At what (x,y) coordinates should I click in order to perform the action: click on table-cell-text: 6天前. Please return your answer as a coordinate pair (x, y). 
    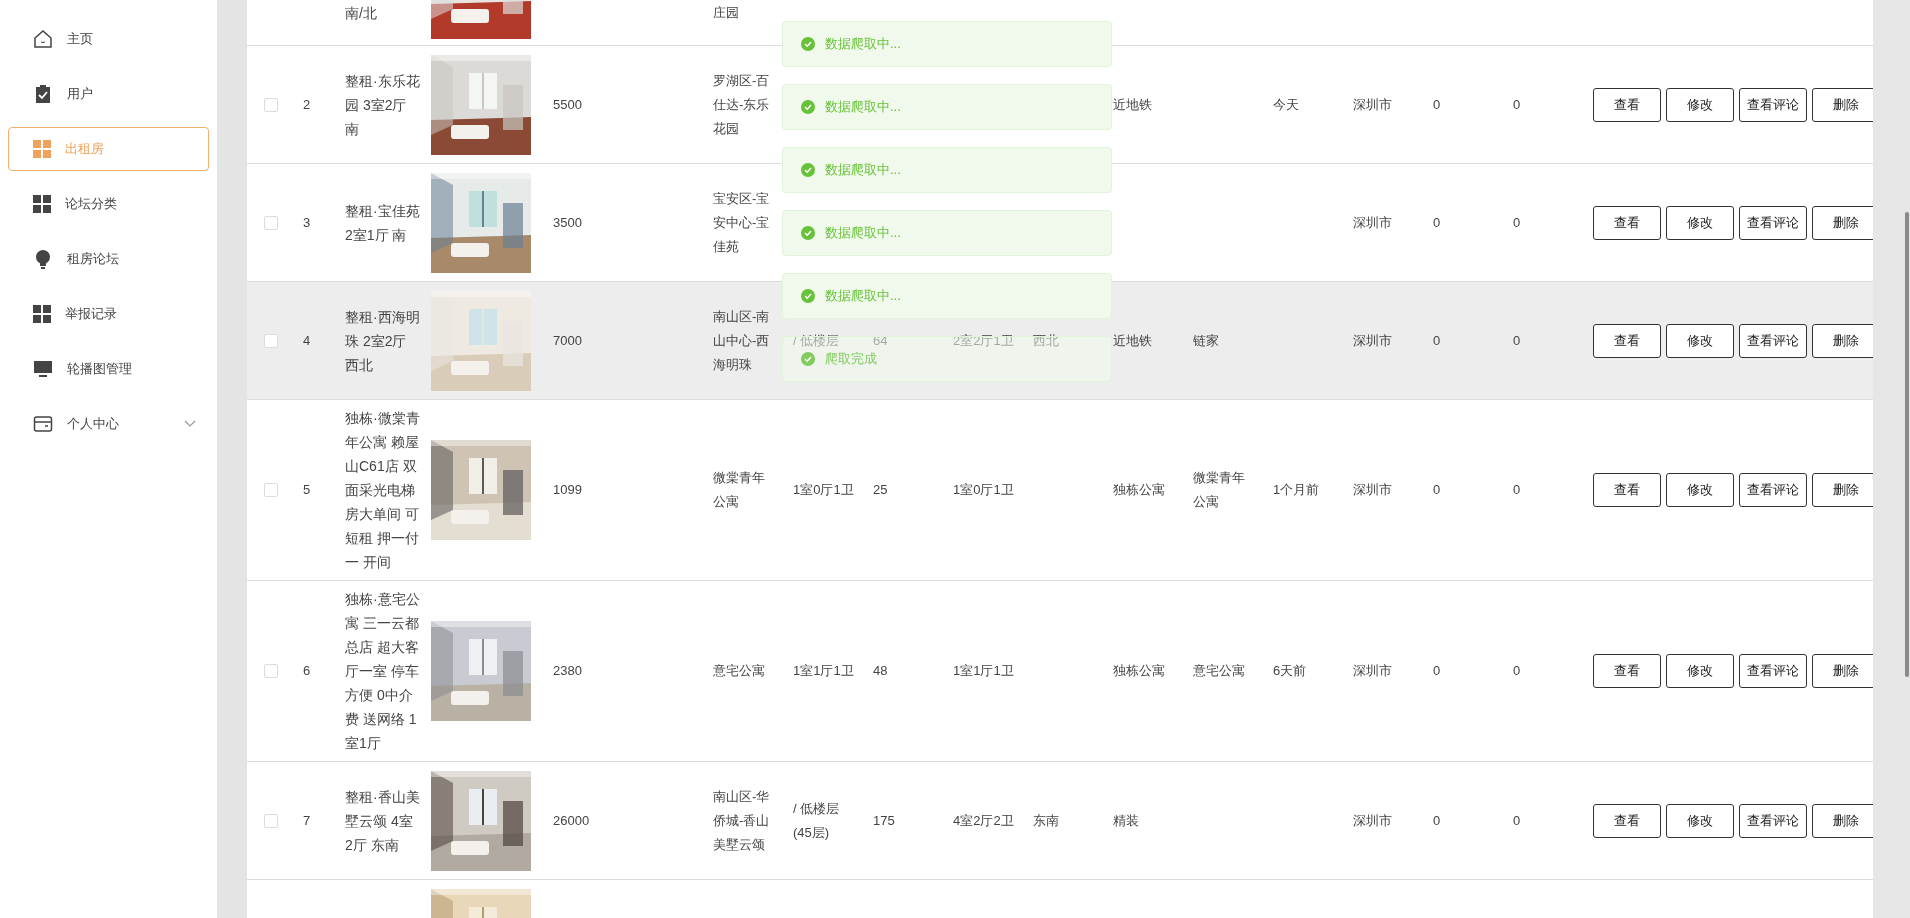
    Looking at the image, I should click on (1290, 671).